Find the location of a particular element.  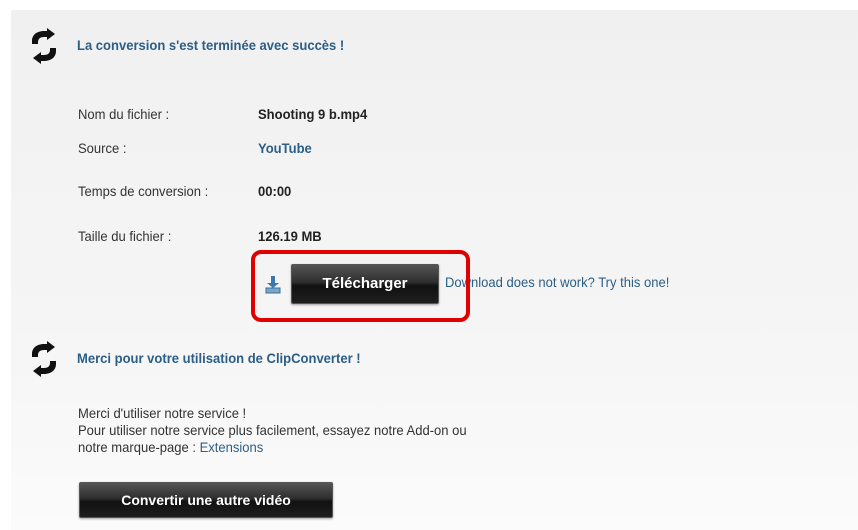

conversion-time-value: 00:00 is located at coordinates (275, 191).